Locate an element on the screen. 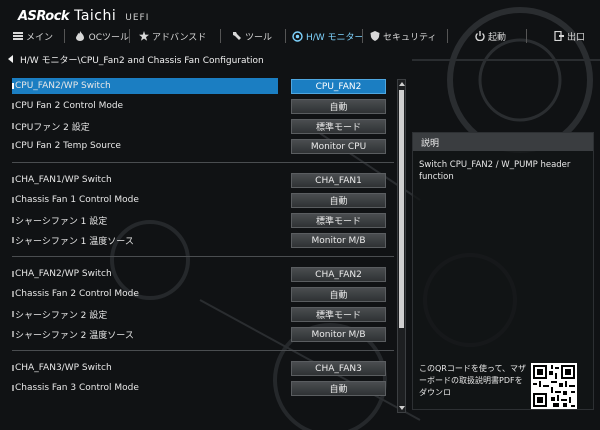 The height and width of the screenshot is (430, 600). setting-label: Chassis Fan 1 Control Mode is located at coordinates (77, 200).